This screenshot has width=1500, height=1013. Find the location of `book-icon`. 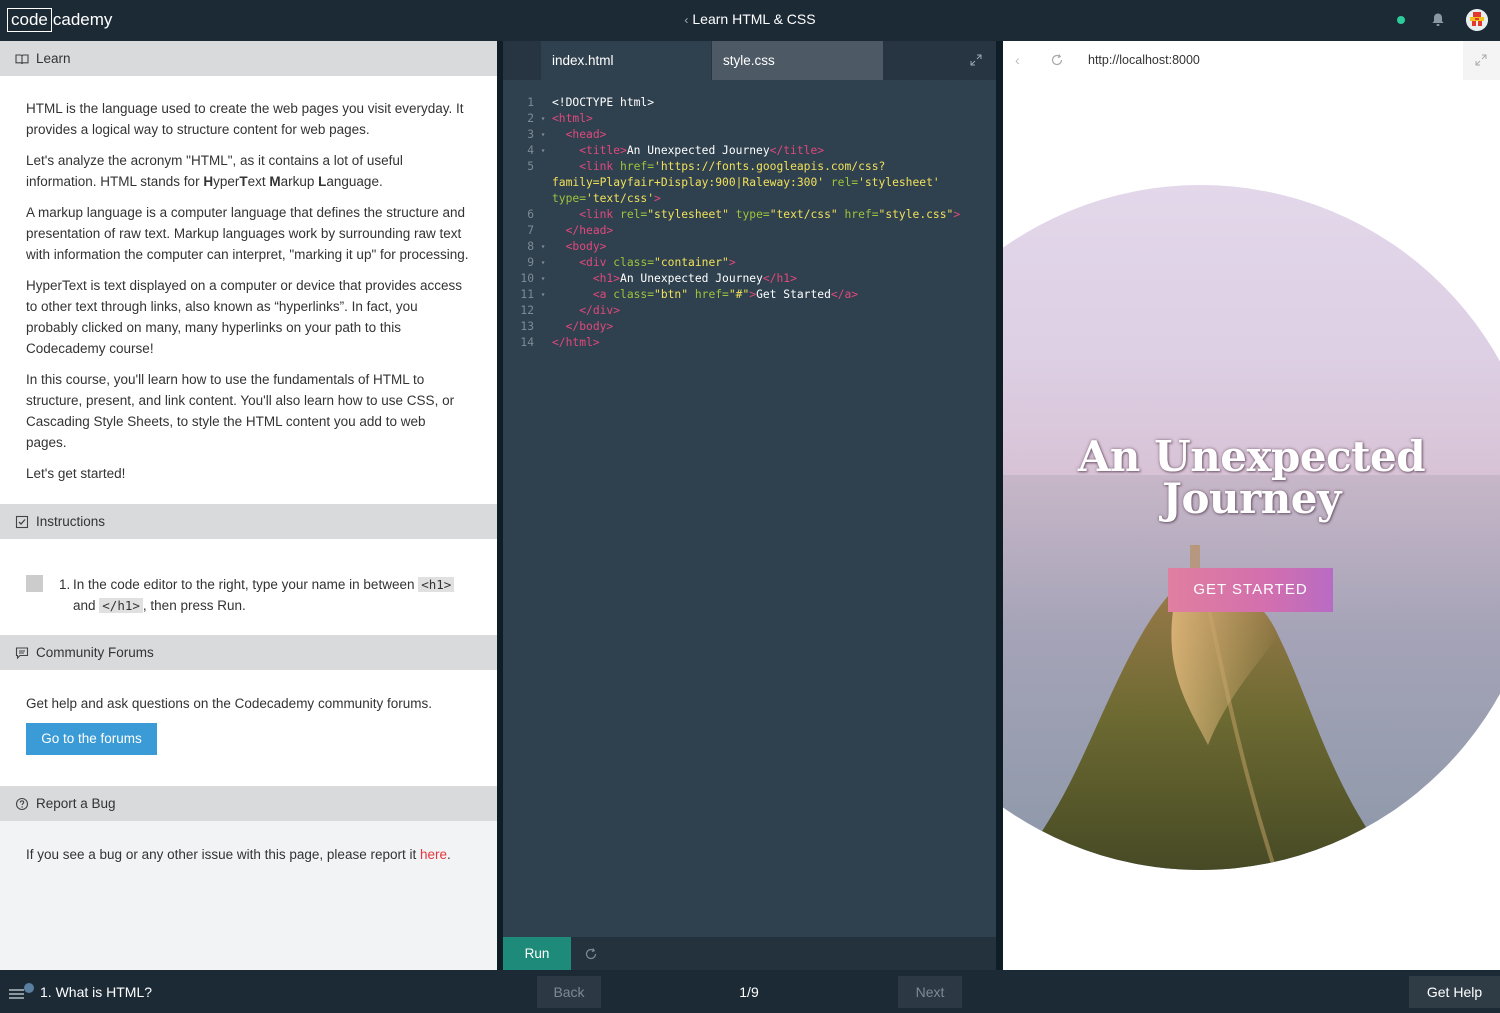

book-icon is located at coordinates (22, 58).